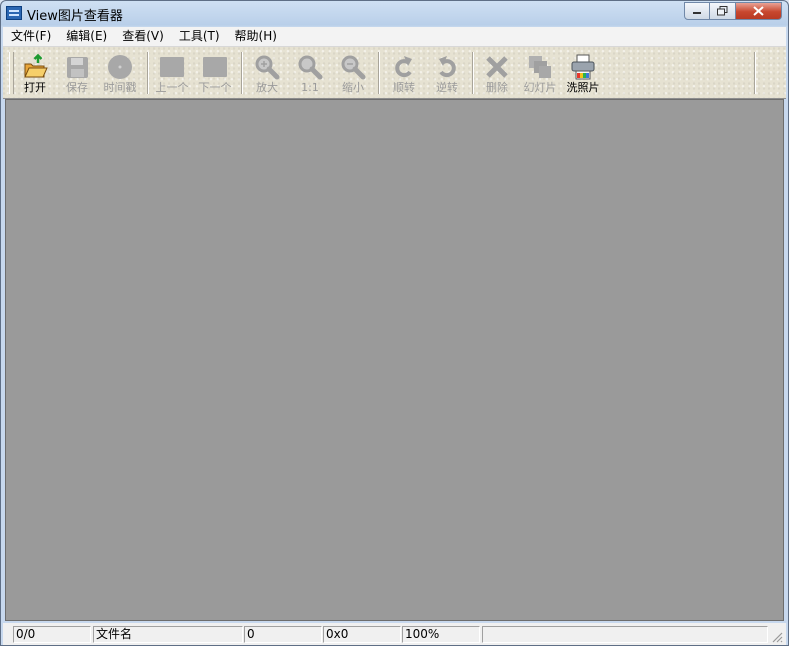 The width and height of the screenshot is (789, 646). Describe the element at coordinates (120, 87) in the screenshot. I see `timestamp-label: 时间戳` at that location.